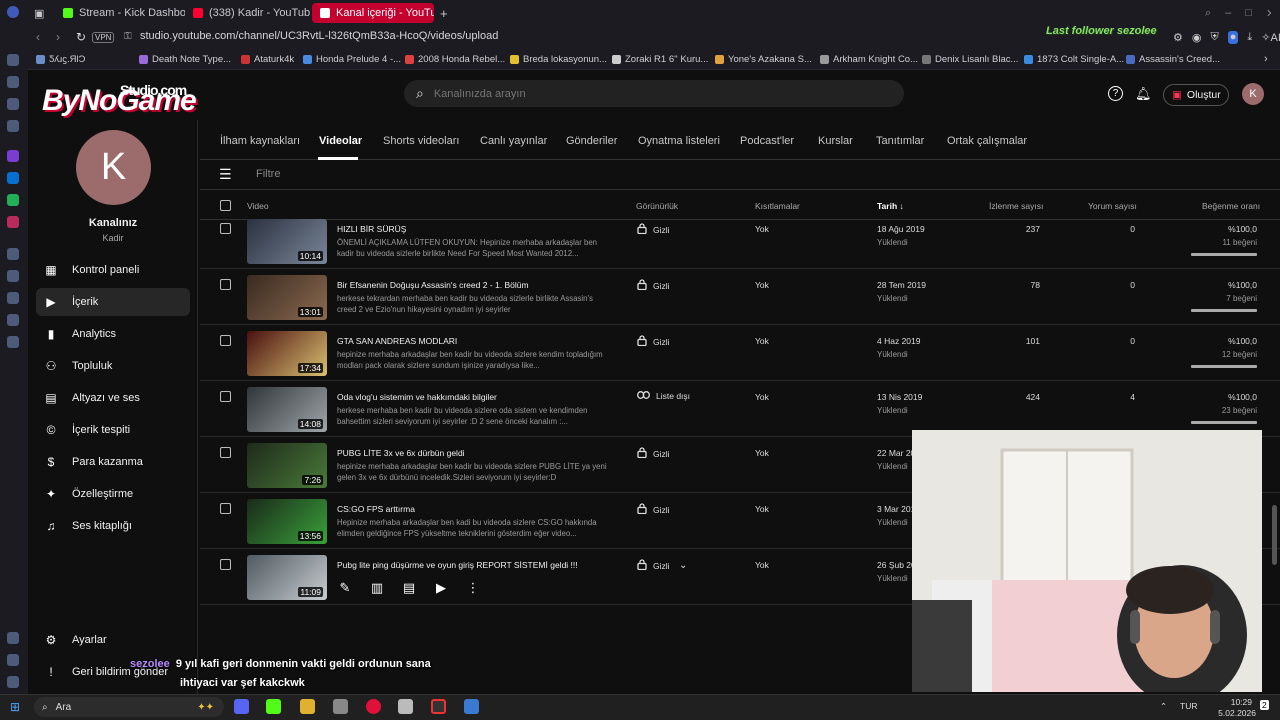 The width and height of the screenshot is (1280, 720). What do you see at coordinates (13, 60) in the screenshot?
I see `sidebar-speed-dial-icon` at bounding box center [13, 60].